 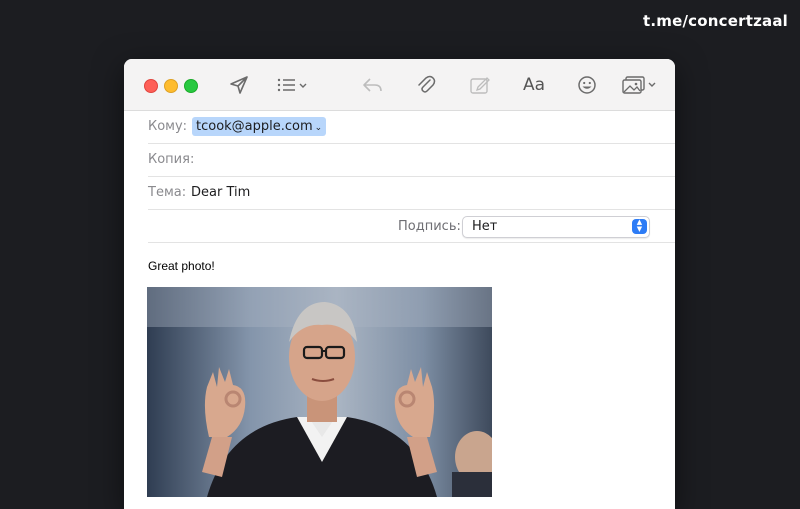 I want to click on recipient-token: tcook@apple.com ⌄, so click(x=259, y=126).